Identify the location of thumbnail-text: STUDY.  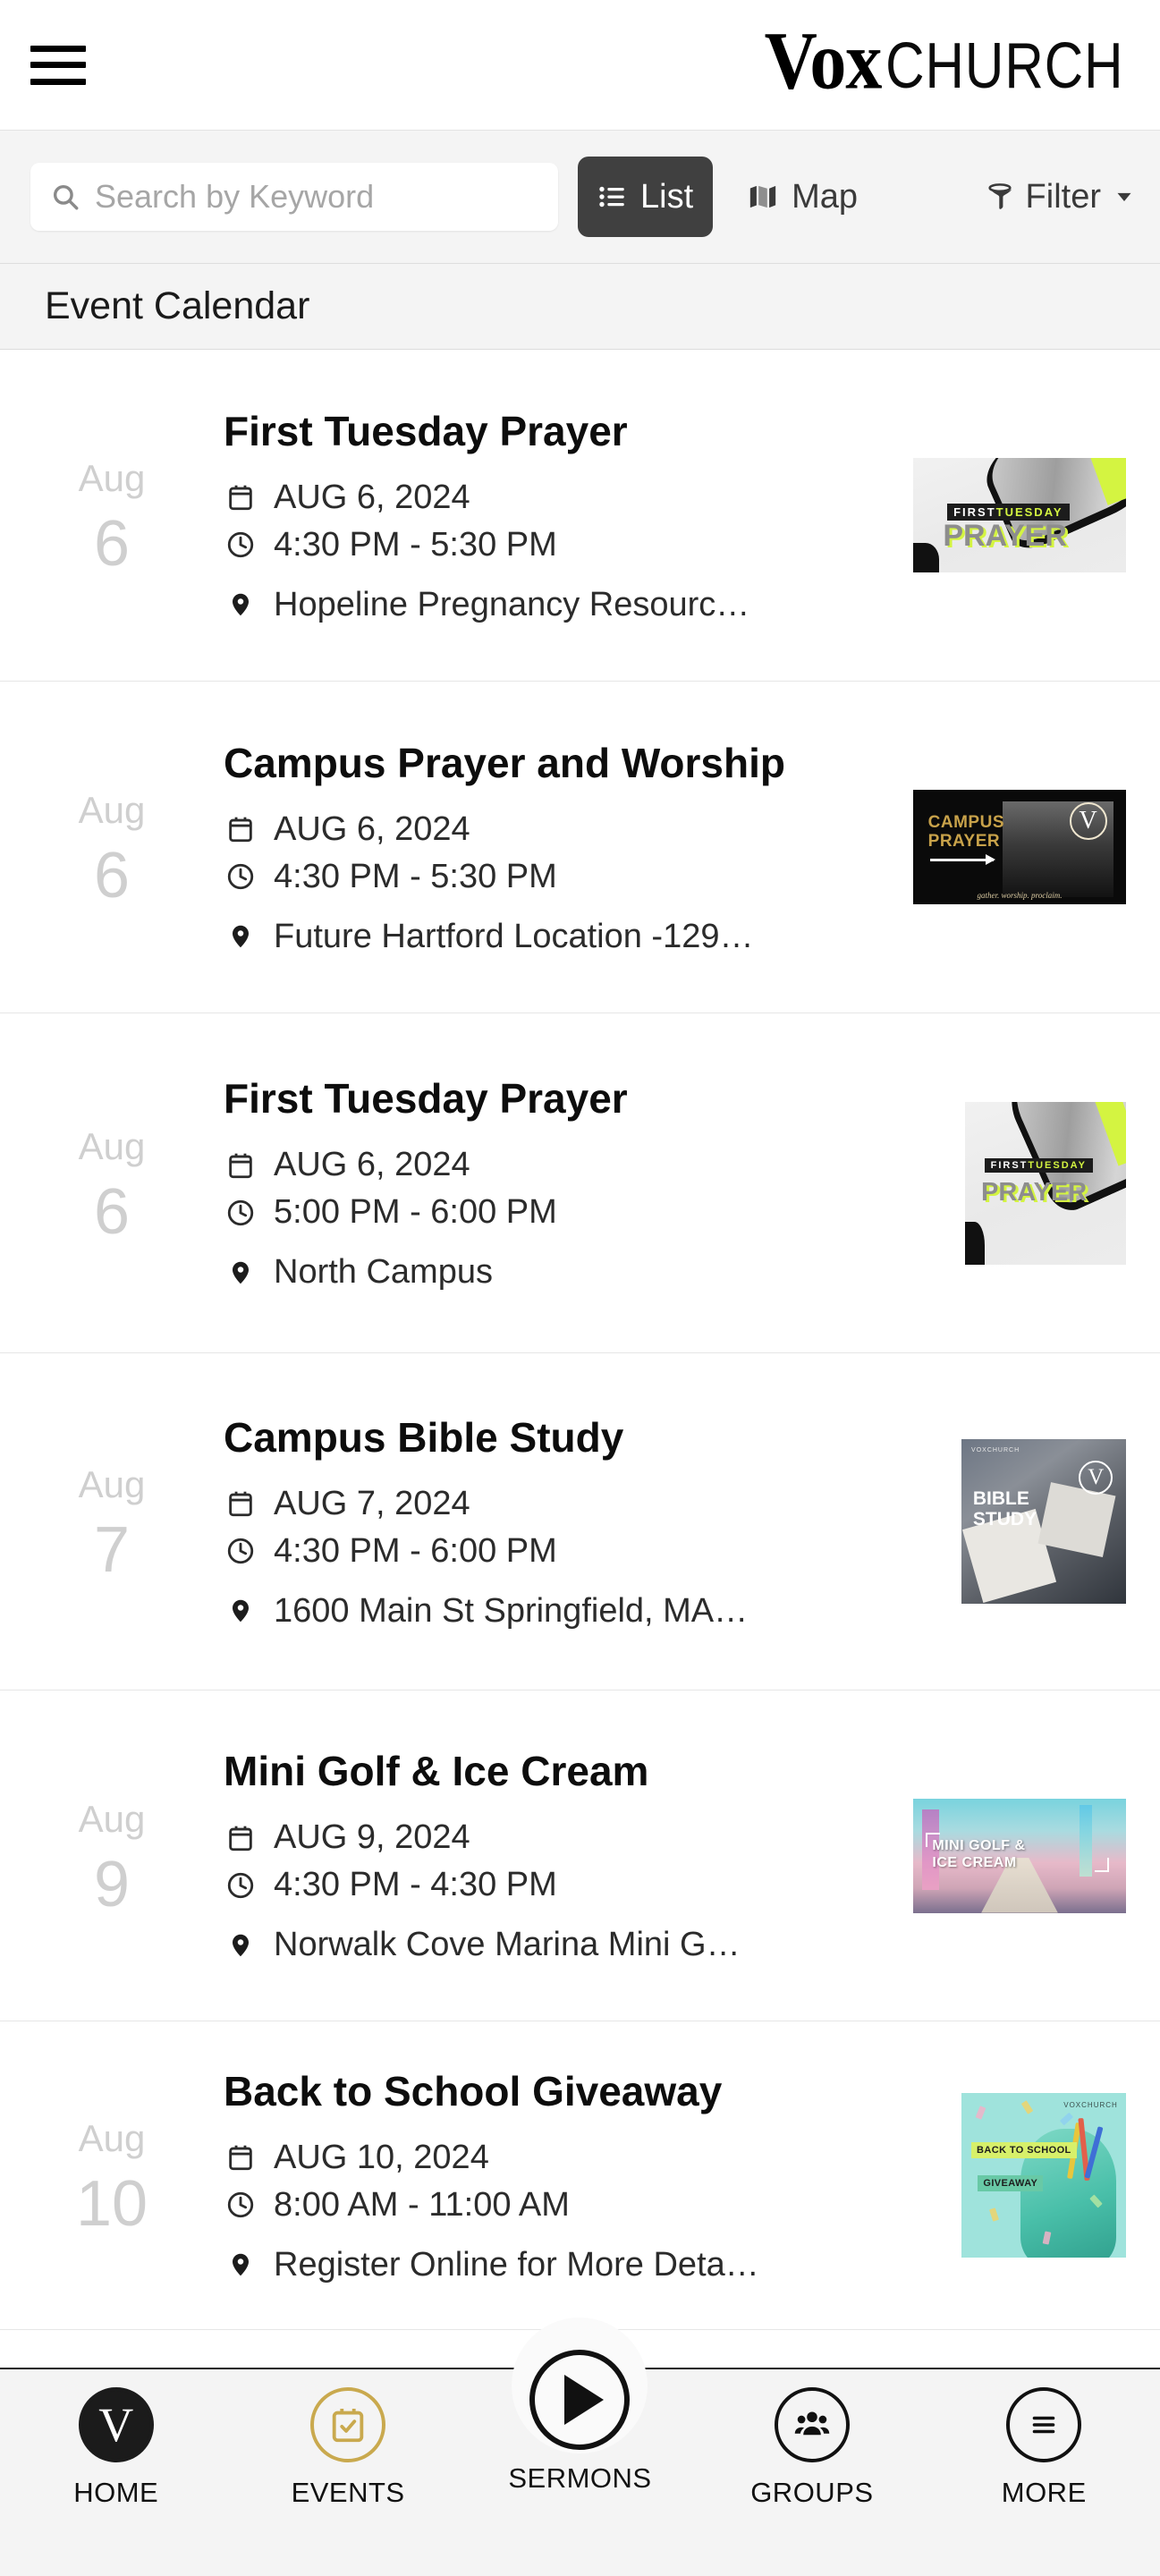
(1004, 1519).